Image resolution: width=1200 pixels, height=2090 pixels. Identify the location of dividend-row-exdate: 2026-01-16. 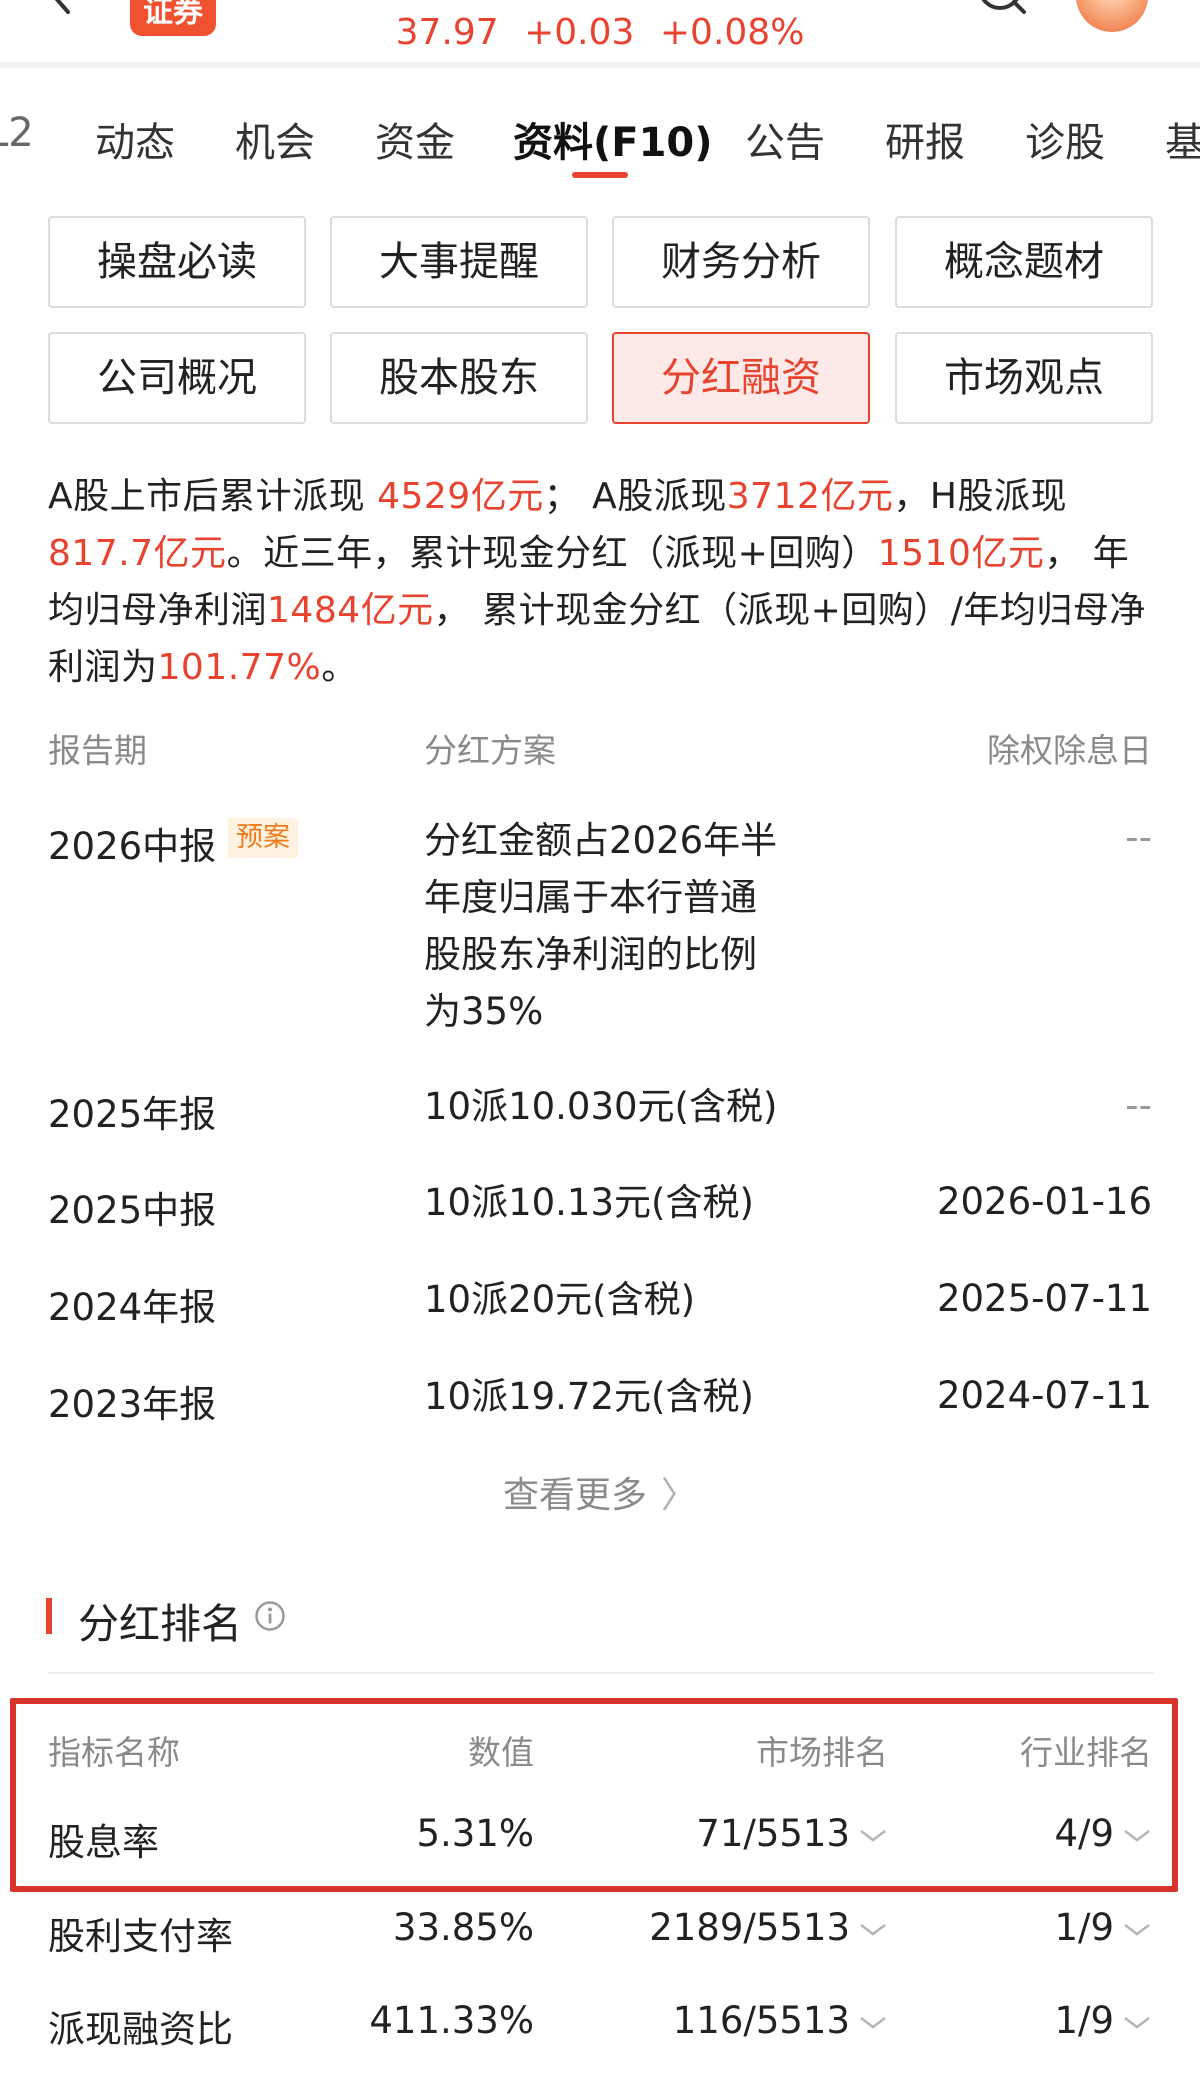
(1044, 1201).